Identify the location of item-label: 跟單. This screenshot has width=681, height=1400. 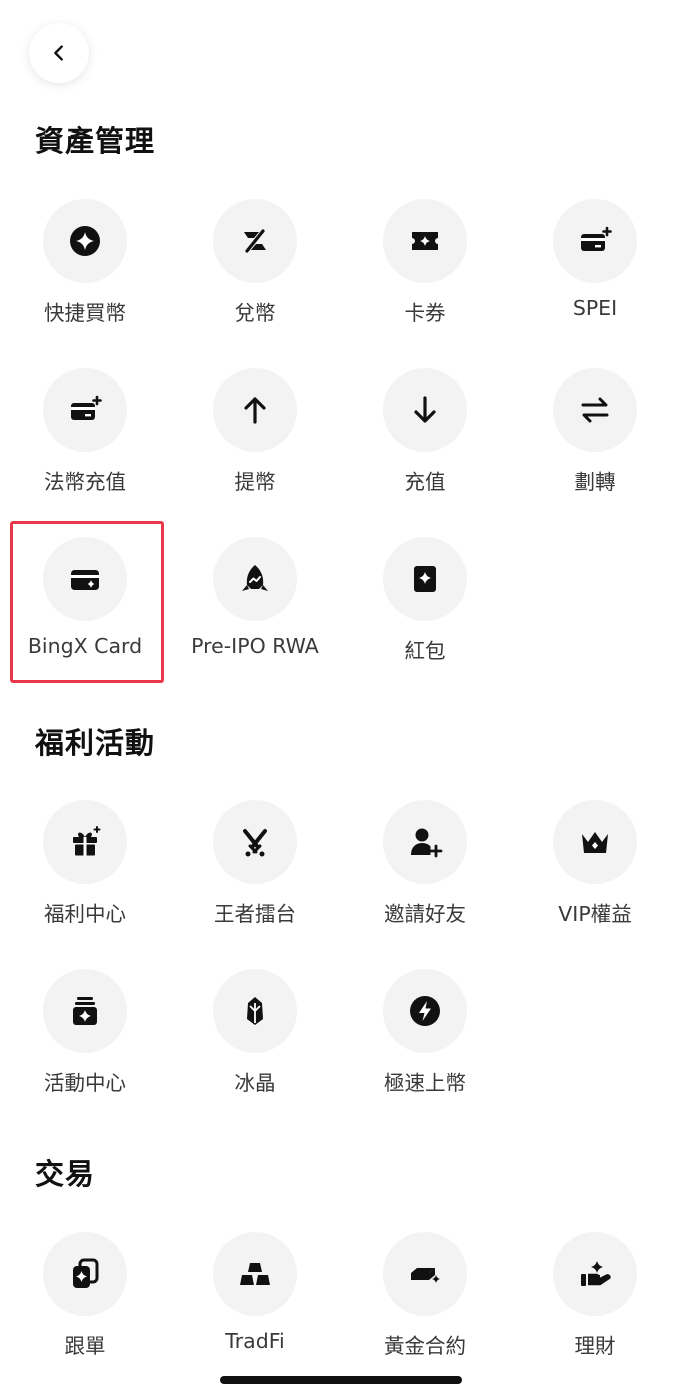
(85, 1346).